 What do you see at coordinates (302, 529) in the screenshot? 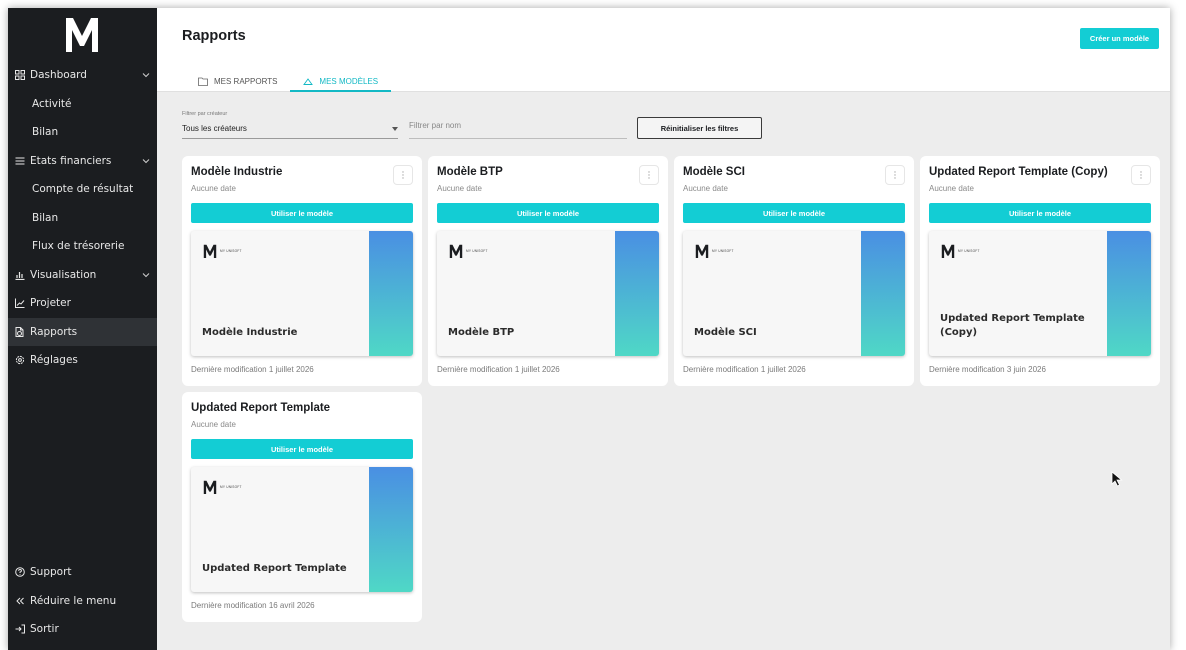
I see `template-preview: MY UNISOFT Updated Report Template` at bounding box center [302, 529].